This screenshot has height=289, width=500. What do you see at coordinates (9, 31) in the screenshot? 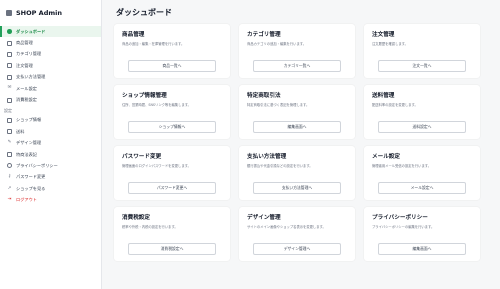
I see `dashboard-icon` at bounding box center [9, 31].